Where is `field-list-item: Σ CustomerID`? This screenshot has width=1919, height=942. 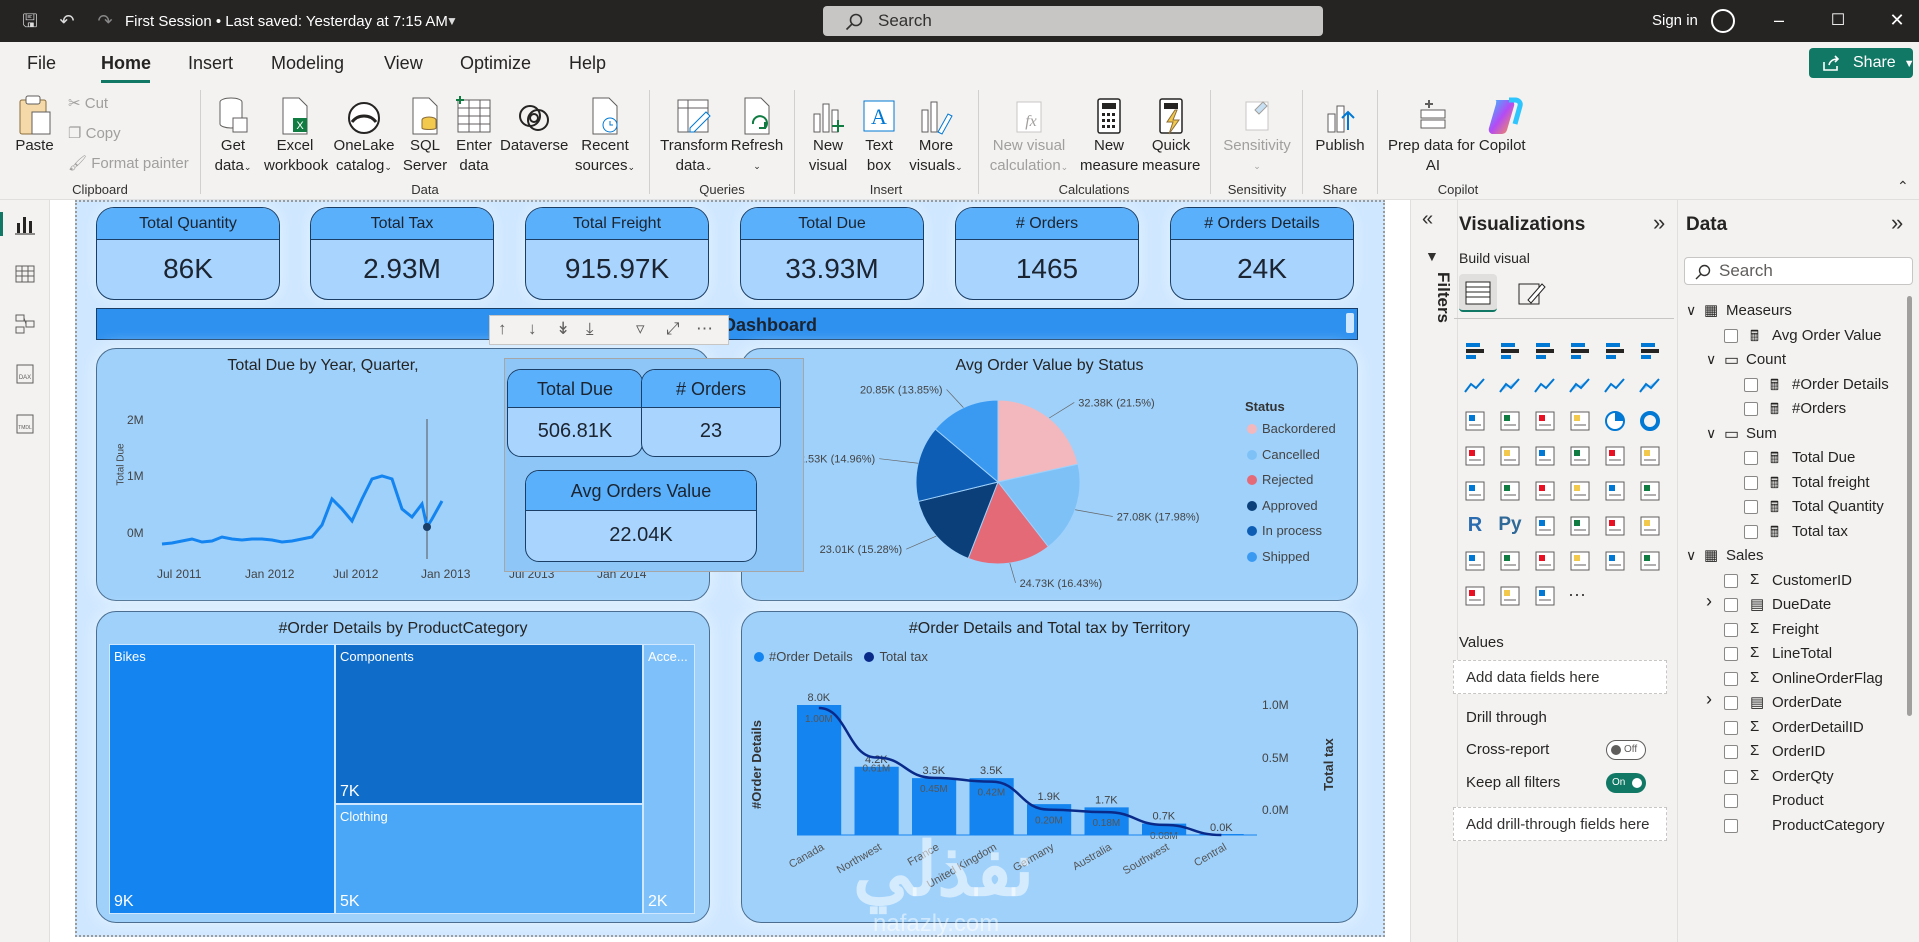 field-list-item: Σ CustomerID is located at coordinates (1791, 581).